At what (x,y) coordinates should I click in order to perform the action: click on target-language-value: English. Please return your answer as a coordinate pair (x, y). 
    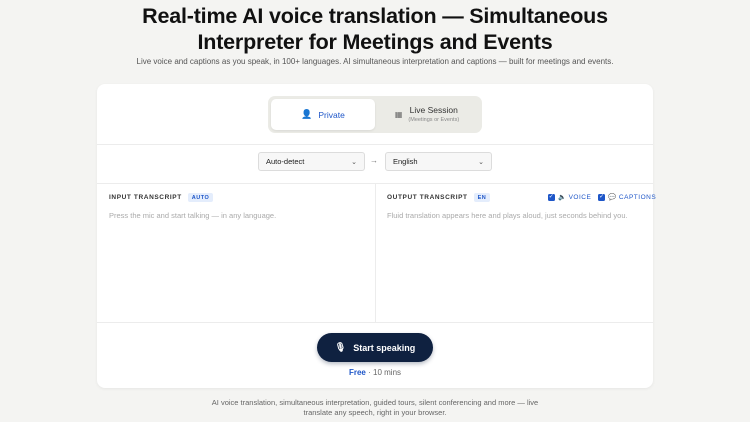
    Looking at the image, I should click on (405, 161).